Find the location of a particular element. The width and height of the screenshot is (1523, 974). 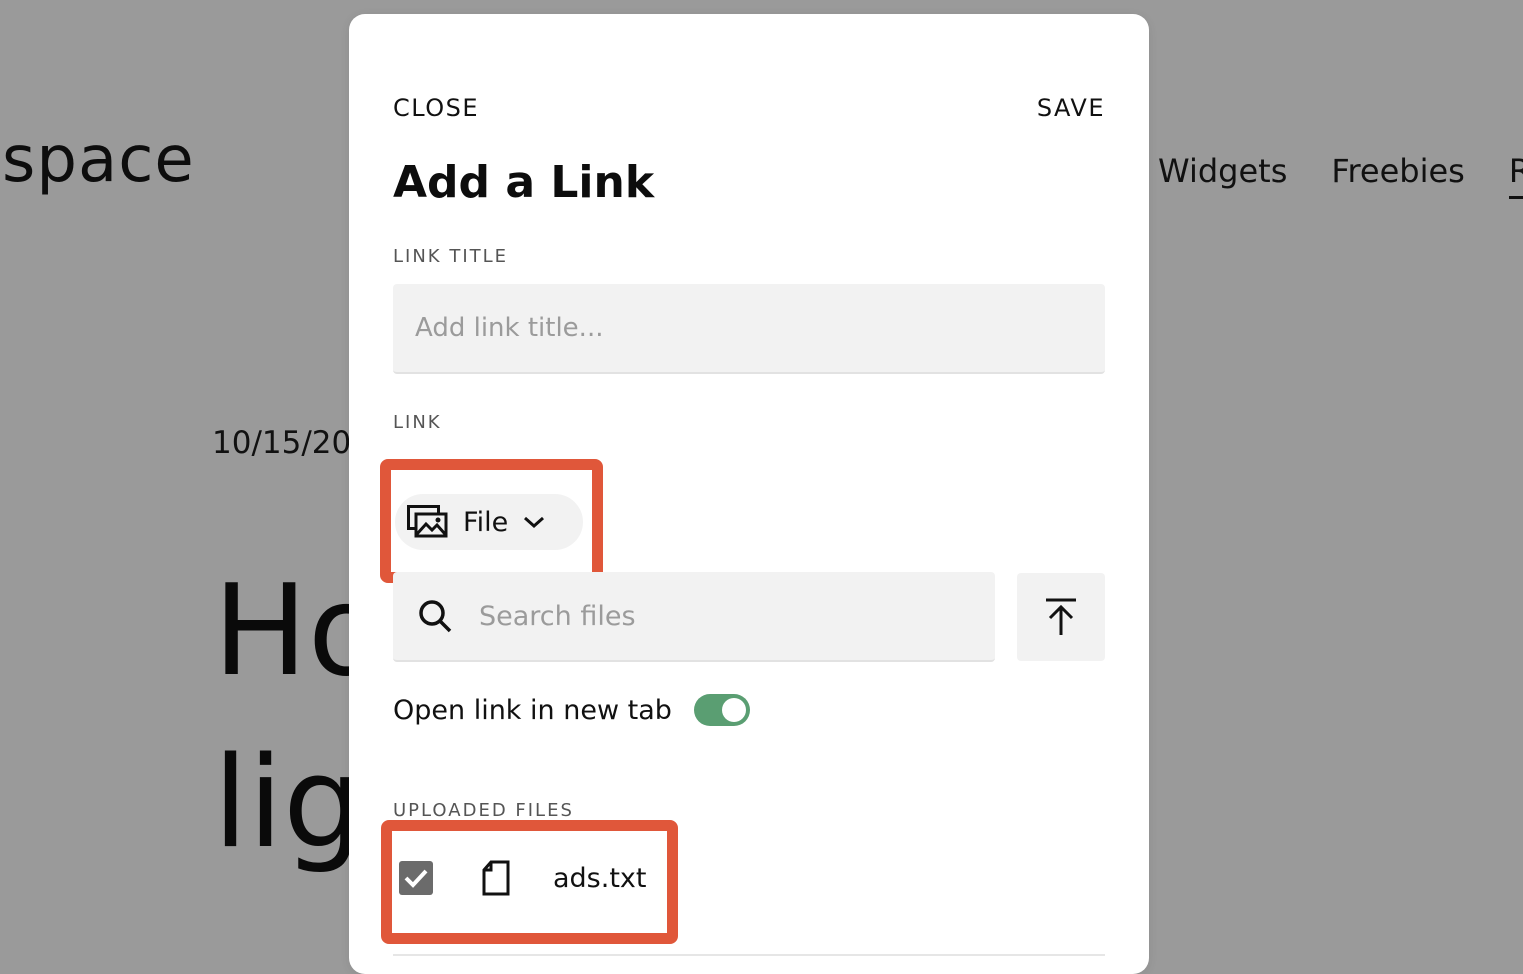

toggle-knob is located at coordinates (733, 710).